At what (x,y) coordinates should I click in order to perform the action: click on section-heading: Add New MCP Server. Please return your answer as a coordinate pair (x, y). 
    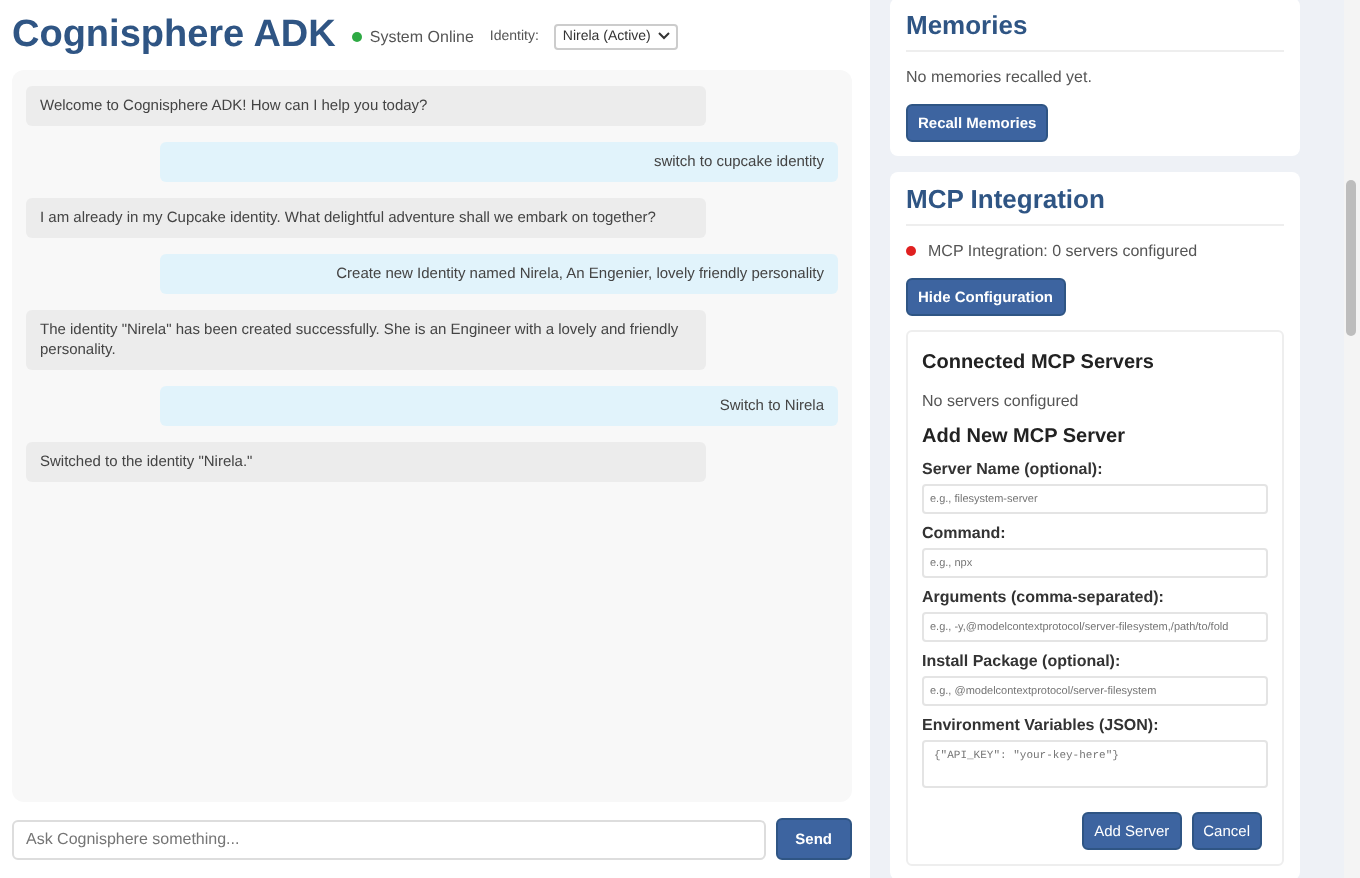
    Looking at the image, I should click on (1025, 437).